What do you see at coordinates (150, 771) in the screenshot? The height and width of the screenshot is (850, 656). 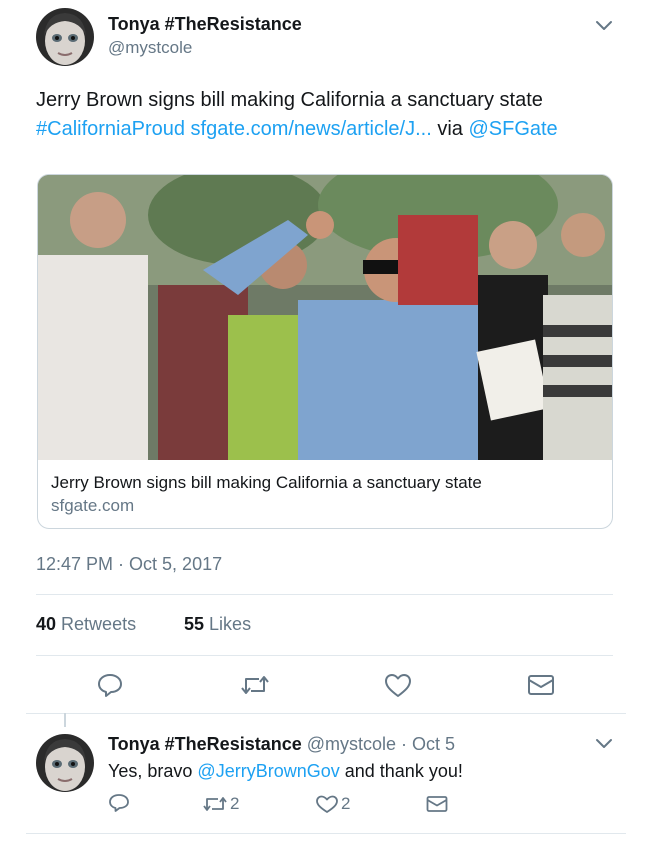 I see `reply-text-before: Yes, bravo` at bounding box center [150, 771].